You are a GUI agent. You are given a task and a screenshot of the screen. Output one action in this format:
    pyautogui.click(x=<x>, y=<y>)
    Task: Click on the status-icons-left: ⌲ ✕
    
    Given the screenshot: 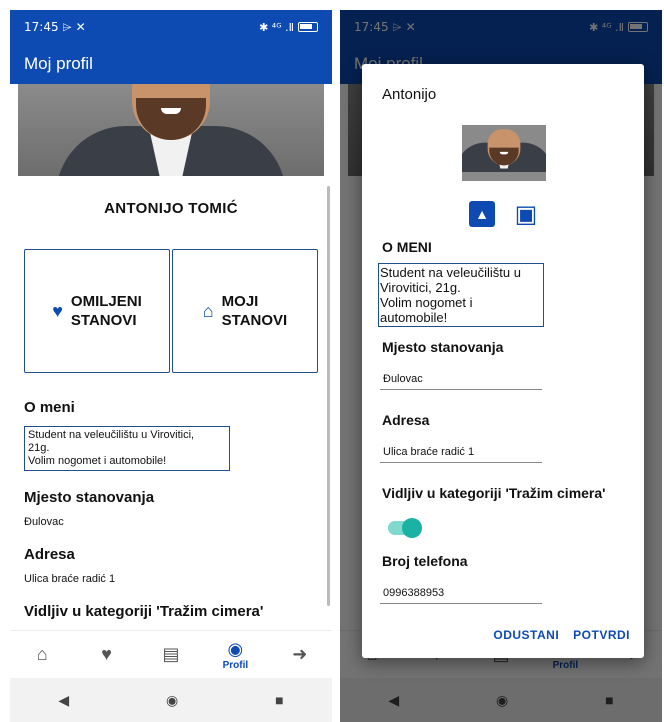 What is the action you would take?
    pyautogui.click(x=74, y=26)
    